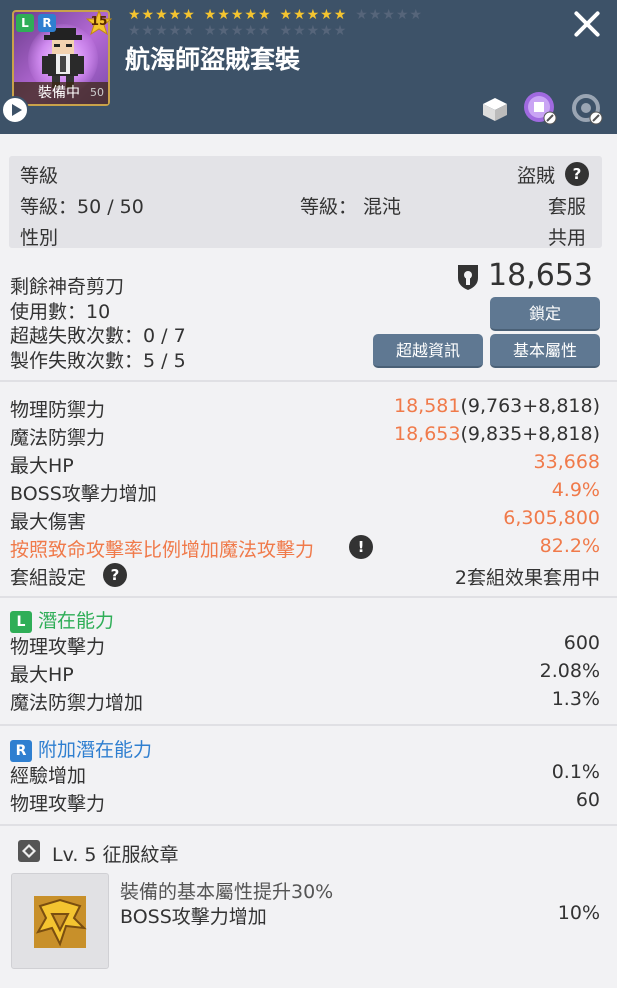 The height and width of the screenshot is (988, 617). What do you see at coordinates (566, 462) in the screenshot?
I see `stat-value: 33,668` at bounding box center [566, 462].